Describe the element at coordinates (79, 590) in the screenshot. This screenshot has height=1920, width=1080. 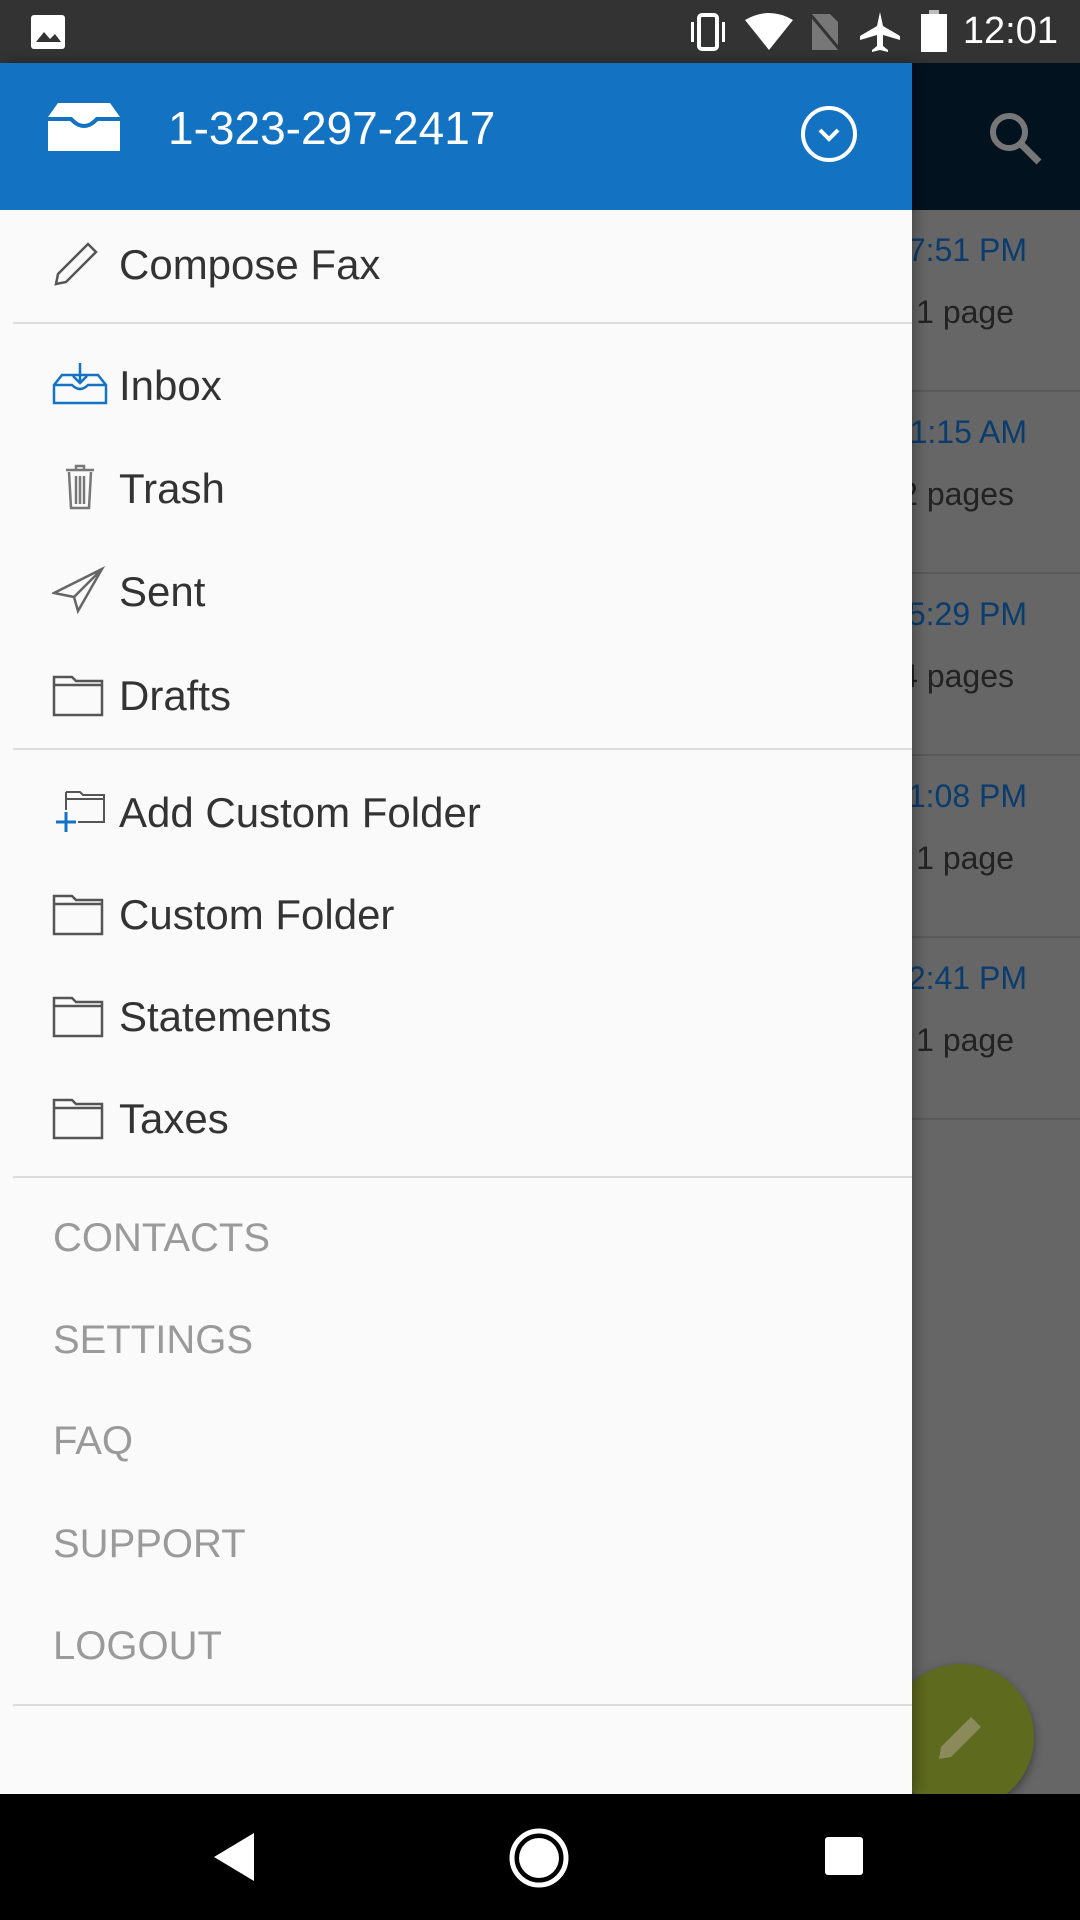
I see `send-icon` at that location.